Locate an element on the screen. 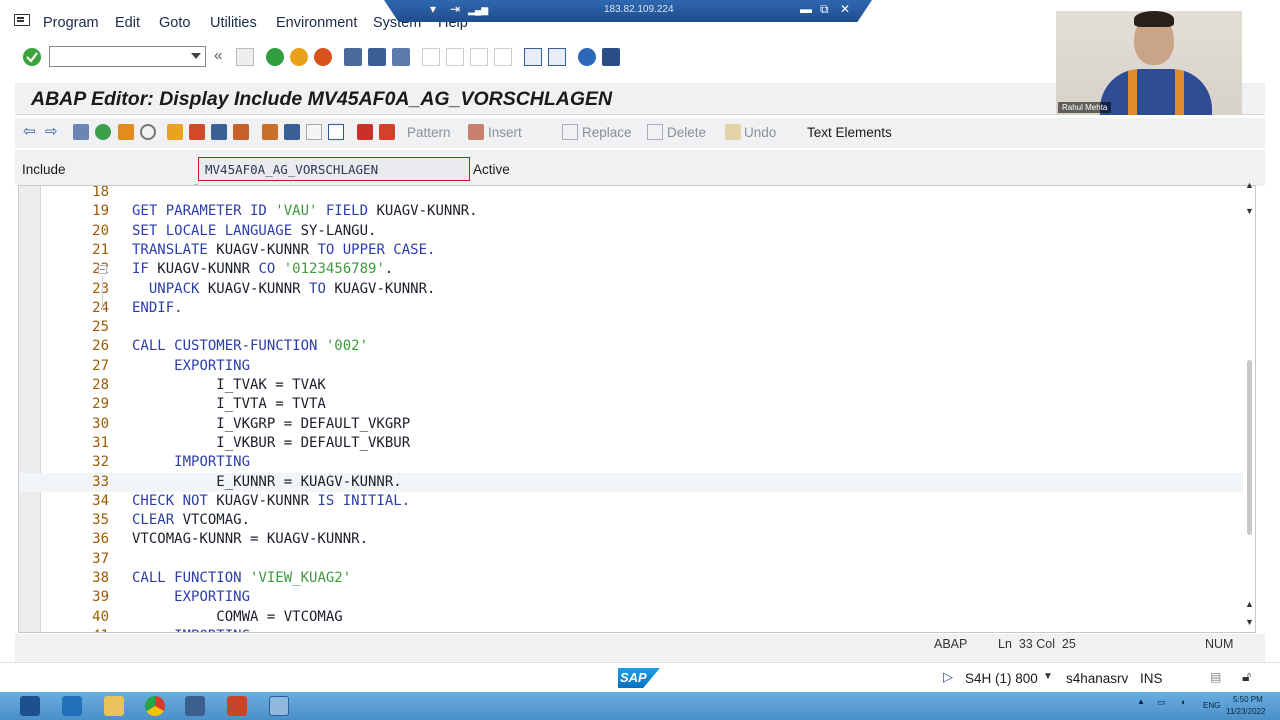 The height and width of the screenshot is (720, 1280). new-session-icon is located at coordinates (533, 57).